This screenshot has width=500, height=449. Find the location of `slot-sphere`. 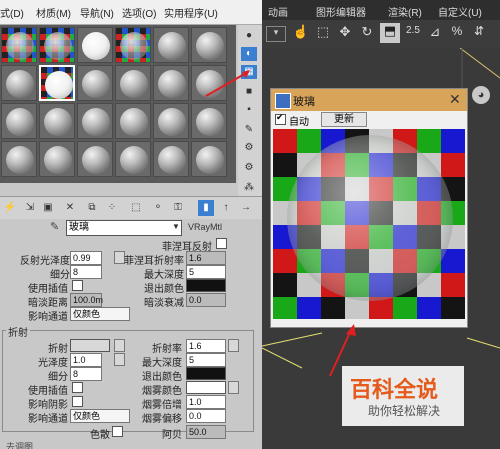

slot-sphere is located at coordinates (134, 122).